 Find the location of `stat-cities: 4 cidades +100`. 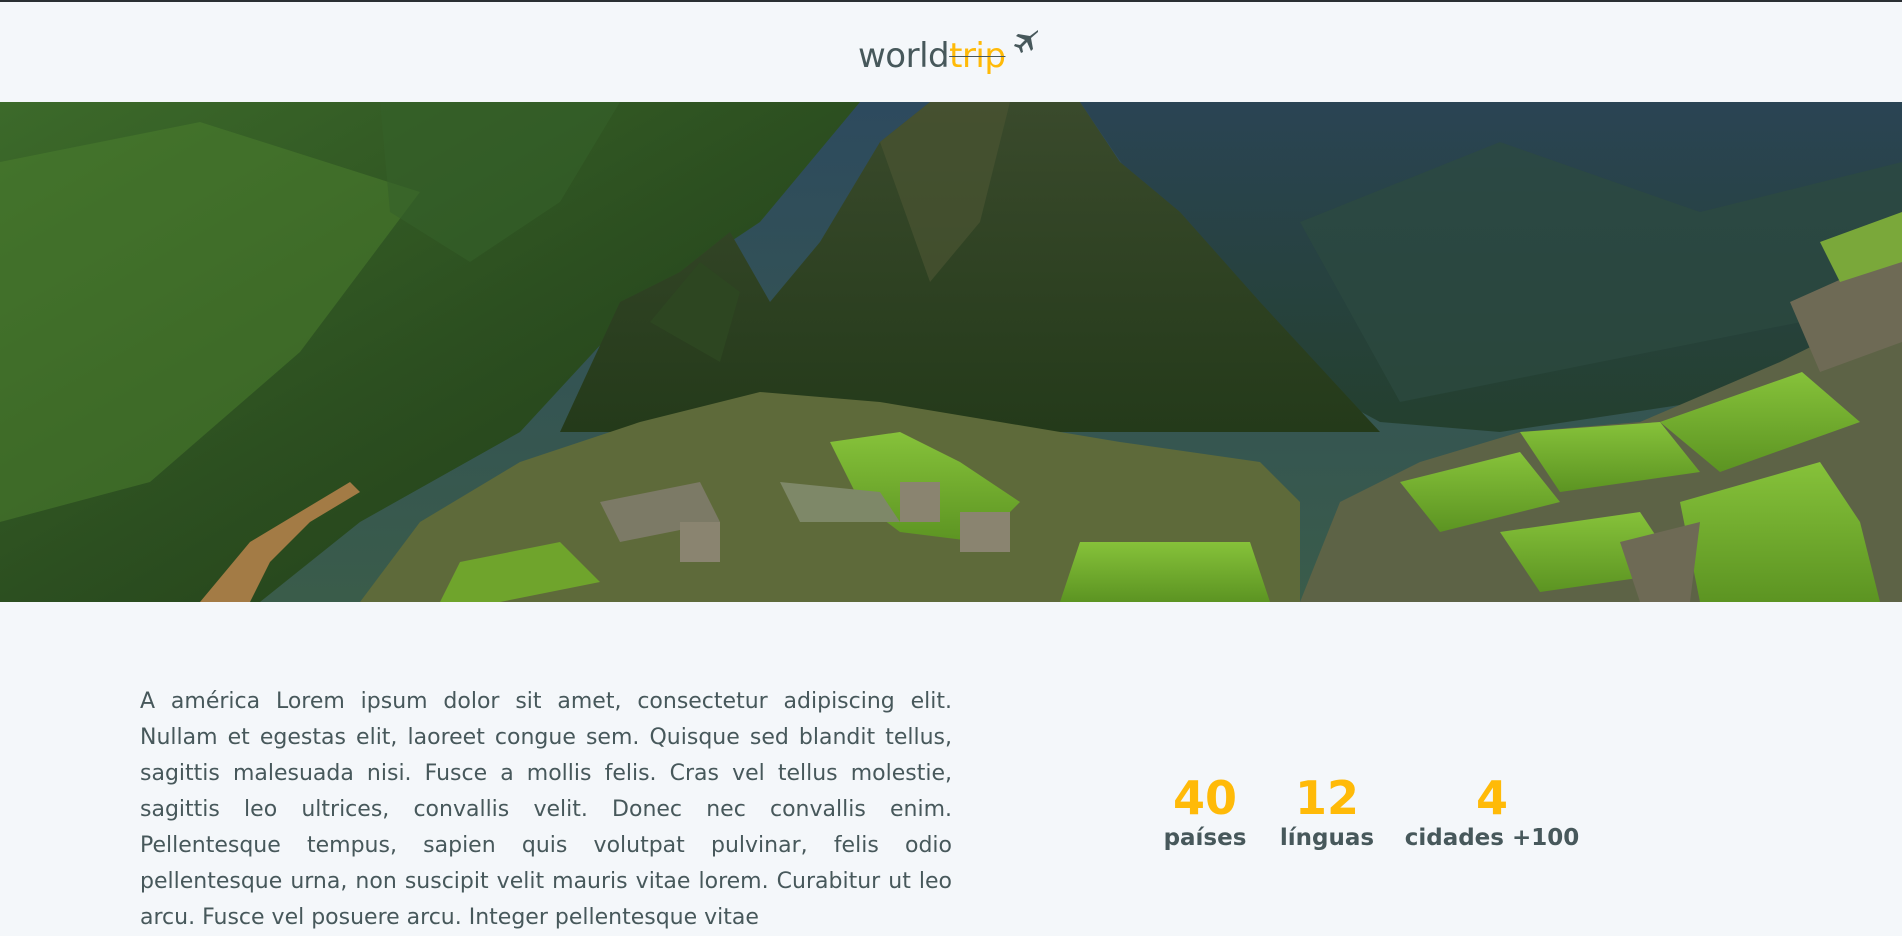

stat-cities: 4 cidades +100 is located at coordinates (1492, 812).